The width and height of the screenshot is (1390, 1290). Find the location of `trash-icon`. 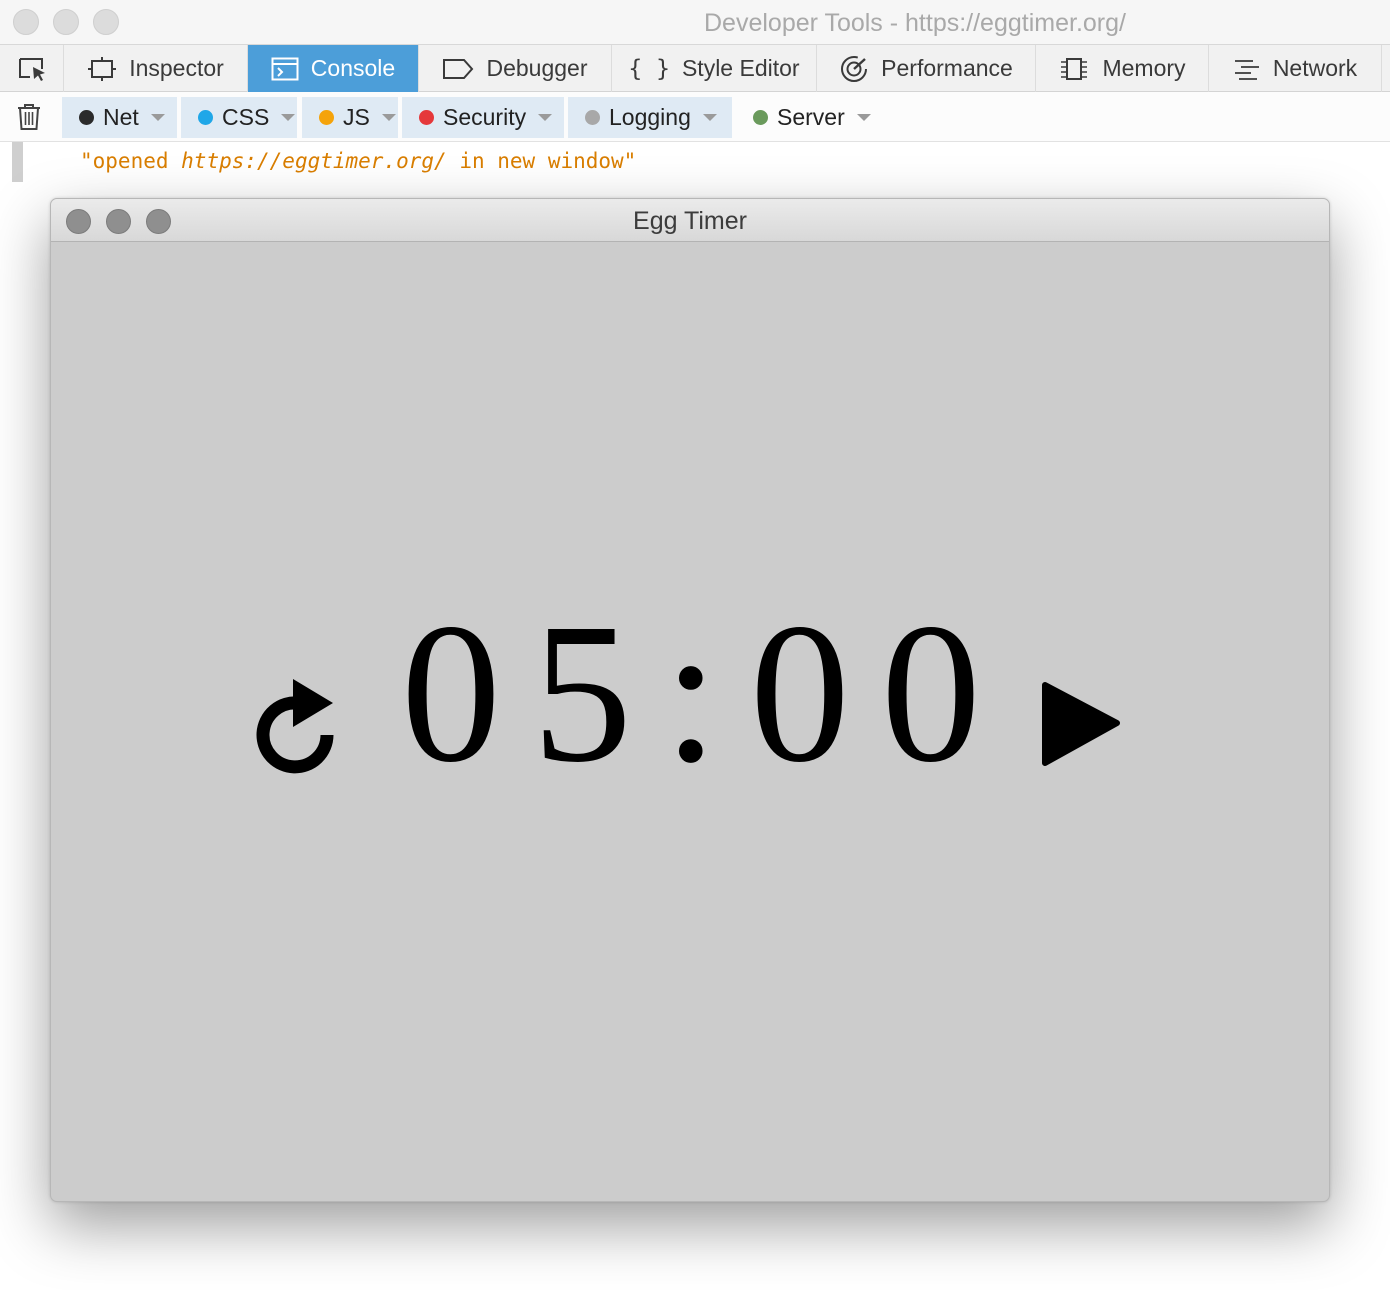

trash-icon is located at coordinates (29, 120).